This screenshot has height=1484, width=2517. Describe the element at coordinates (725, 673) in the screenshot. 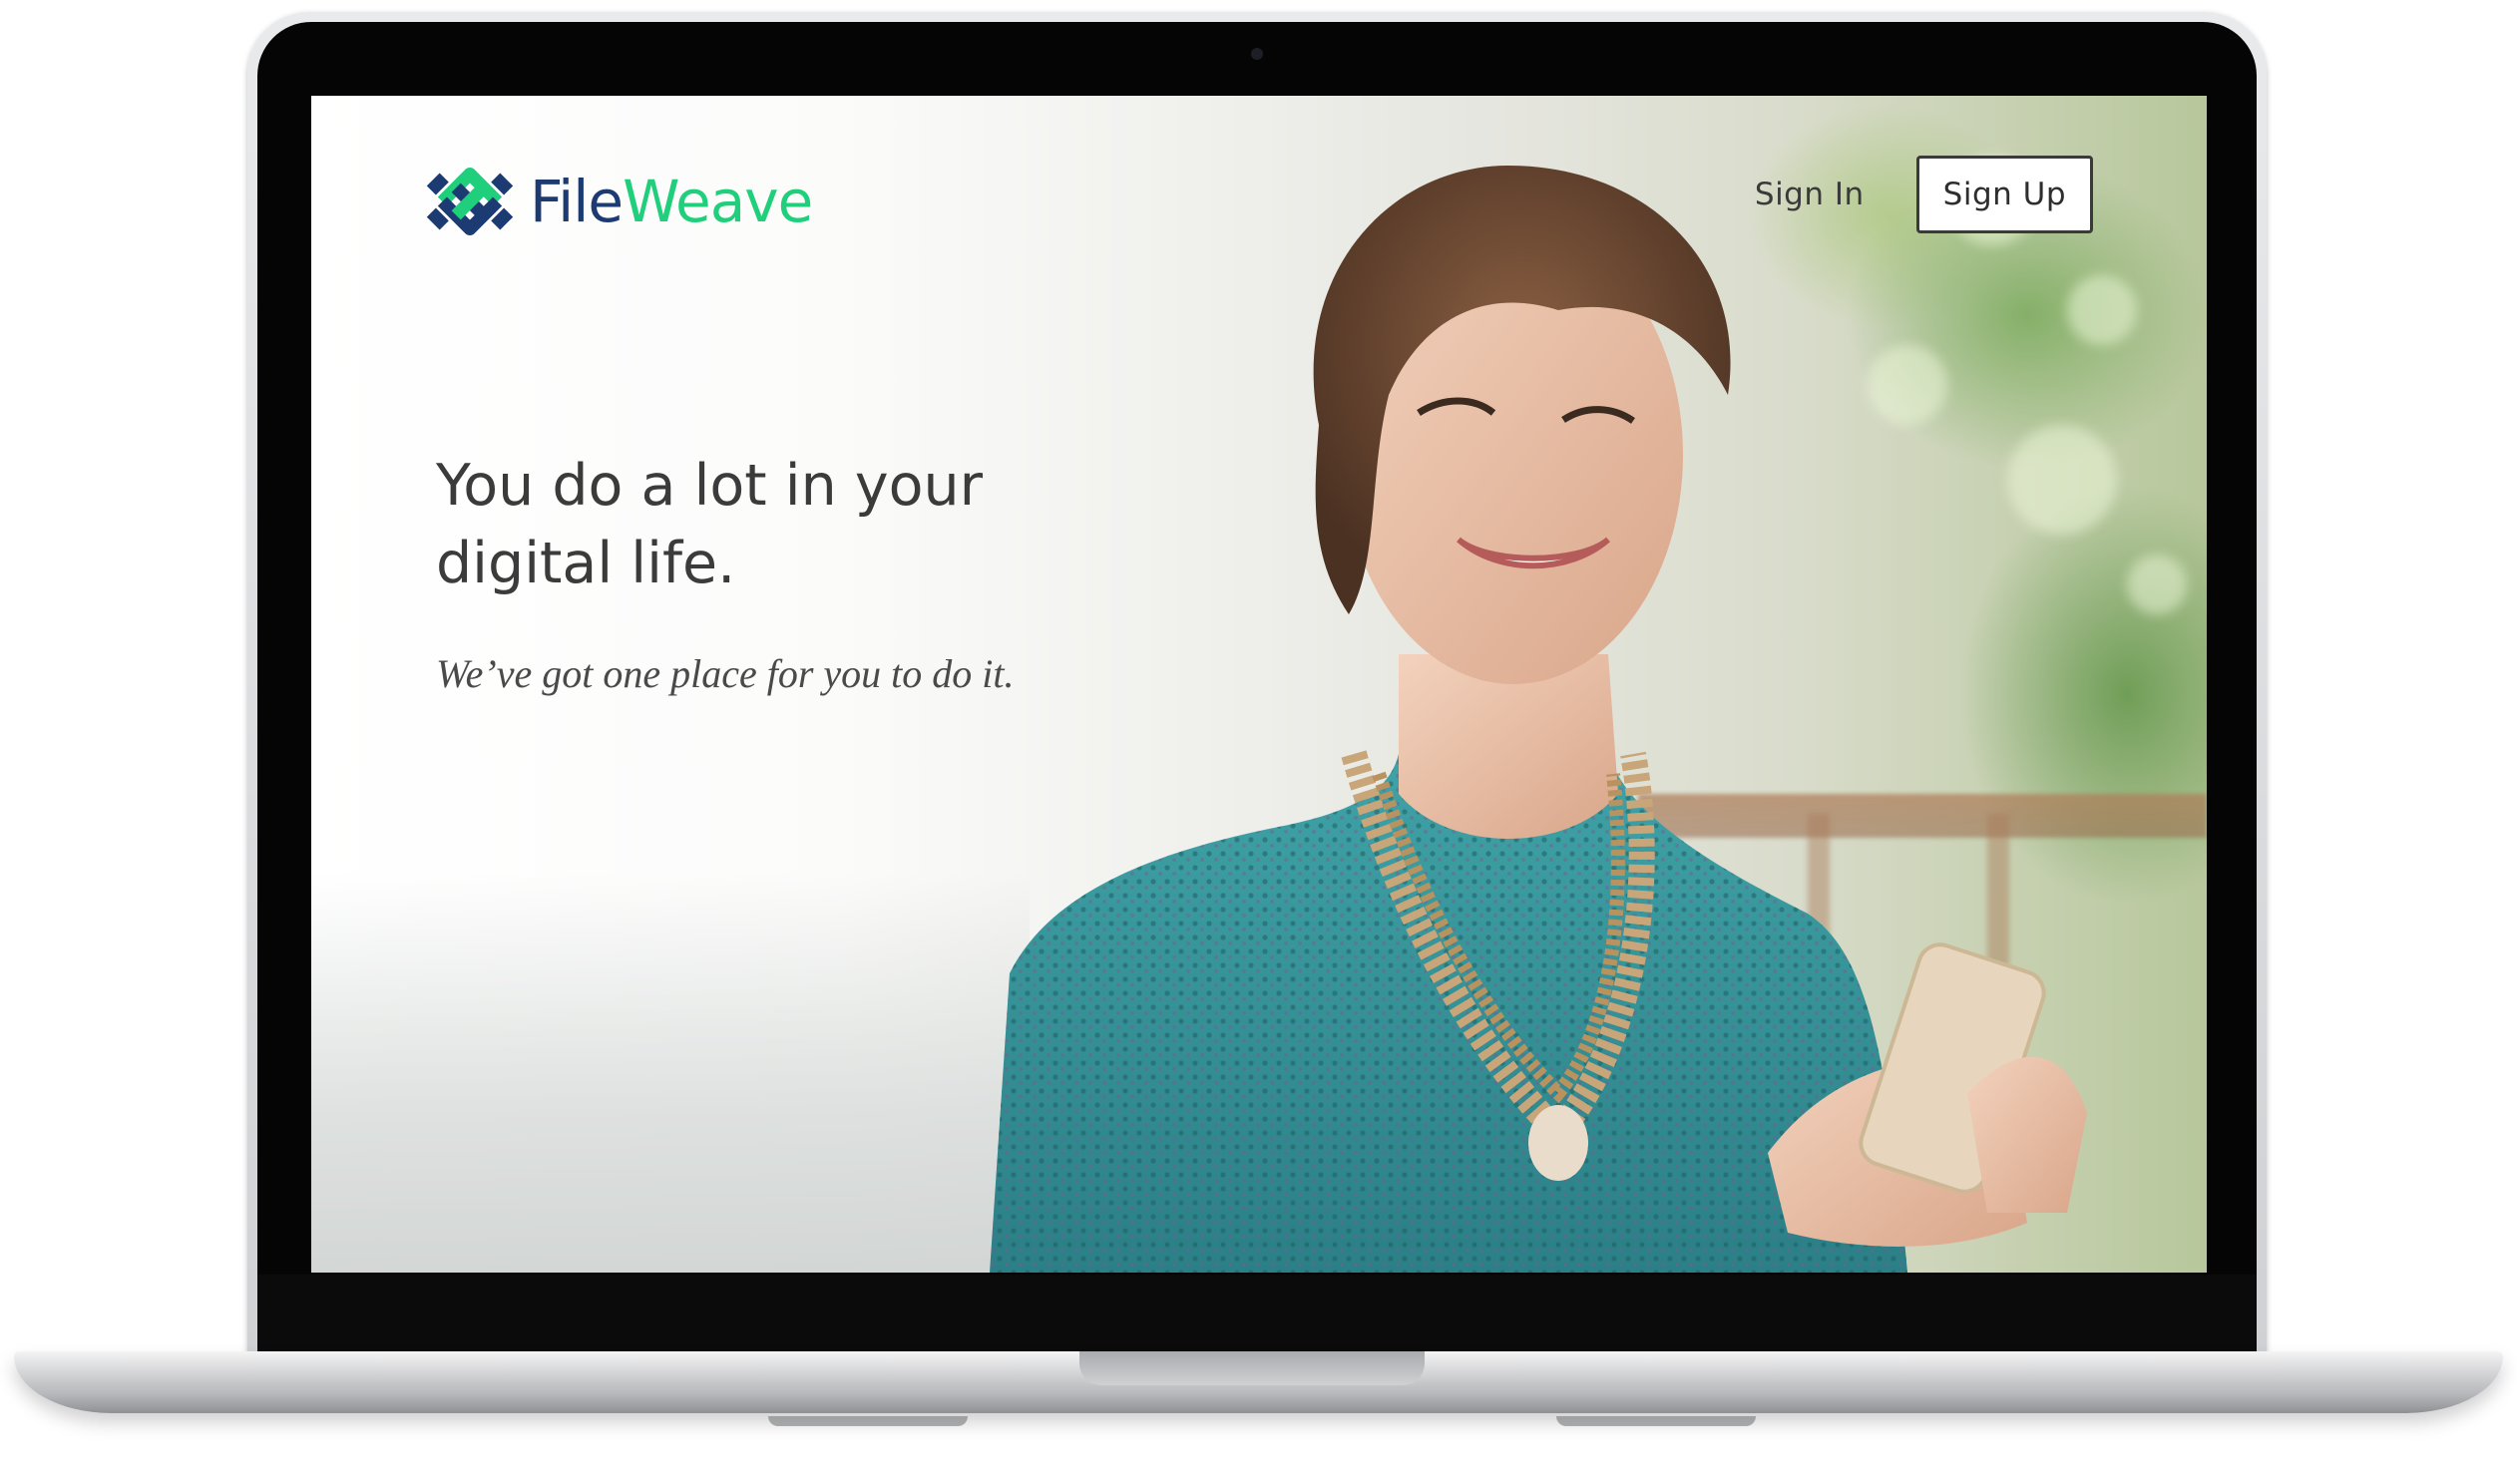

I see `hero-subline: We’ve got one place for you to do it.` at that location.